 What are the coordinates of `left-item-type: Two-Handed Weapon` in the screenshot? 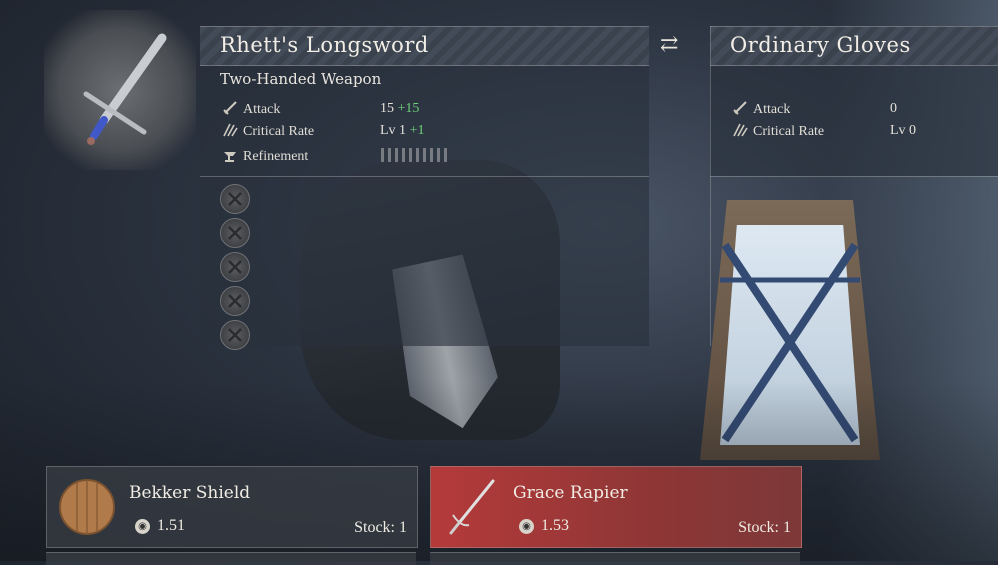 It's located at (301, 79).